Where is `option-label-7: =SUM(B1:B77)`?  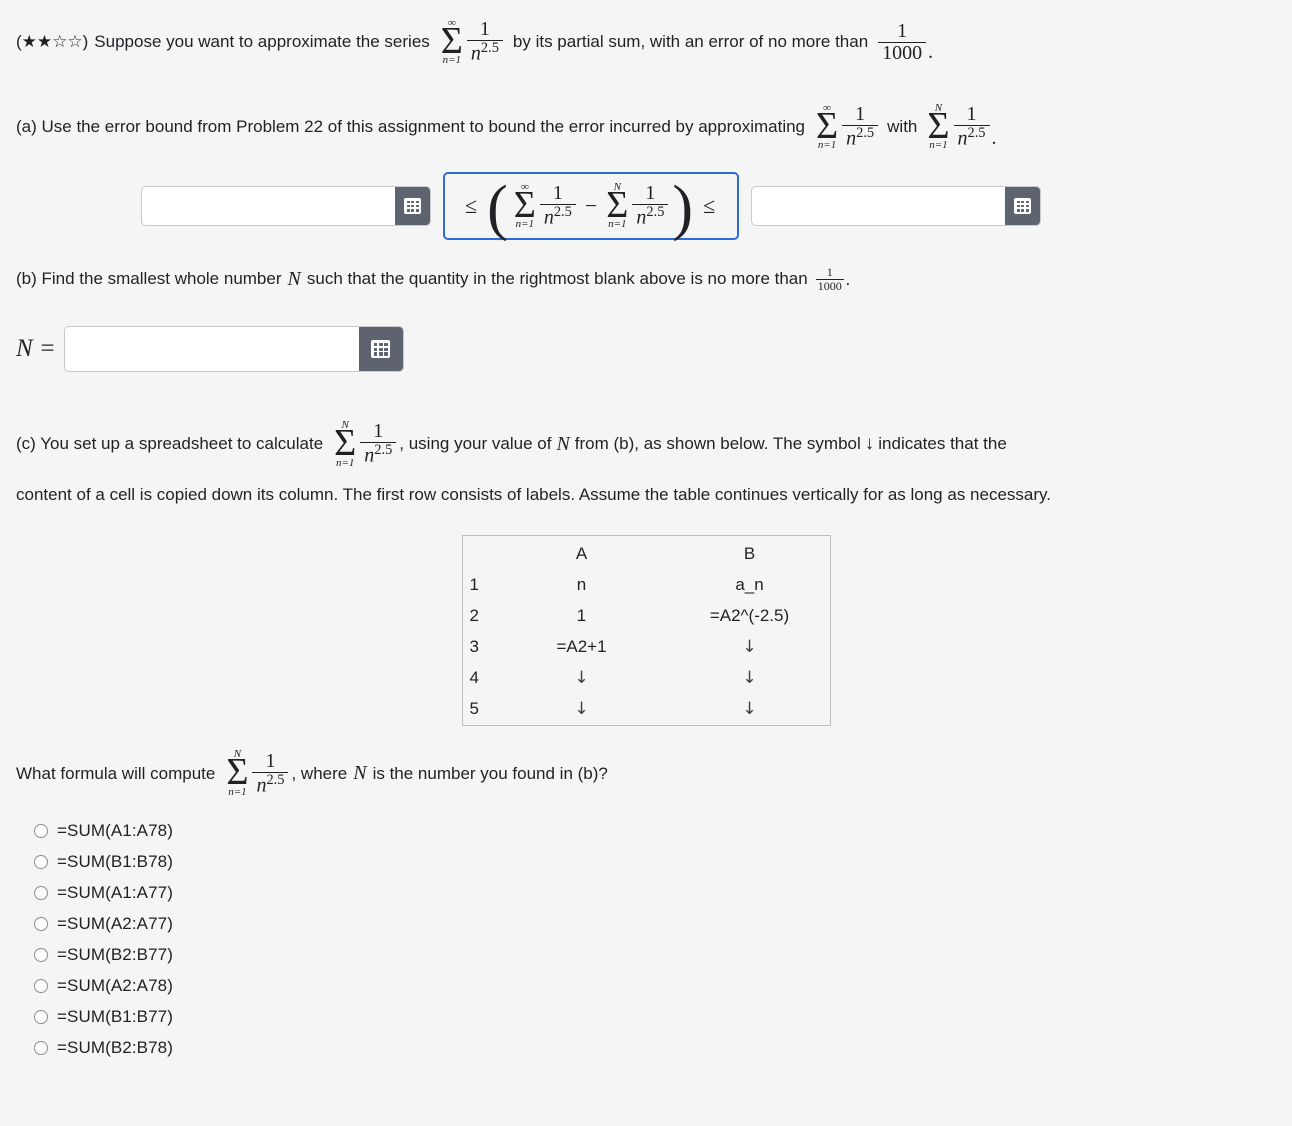
option-label-7: =SUM(B1:B77) is located at coordinates (115, 1017).